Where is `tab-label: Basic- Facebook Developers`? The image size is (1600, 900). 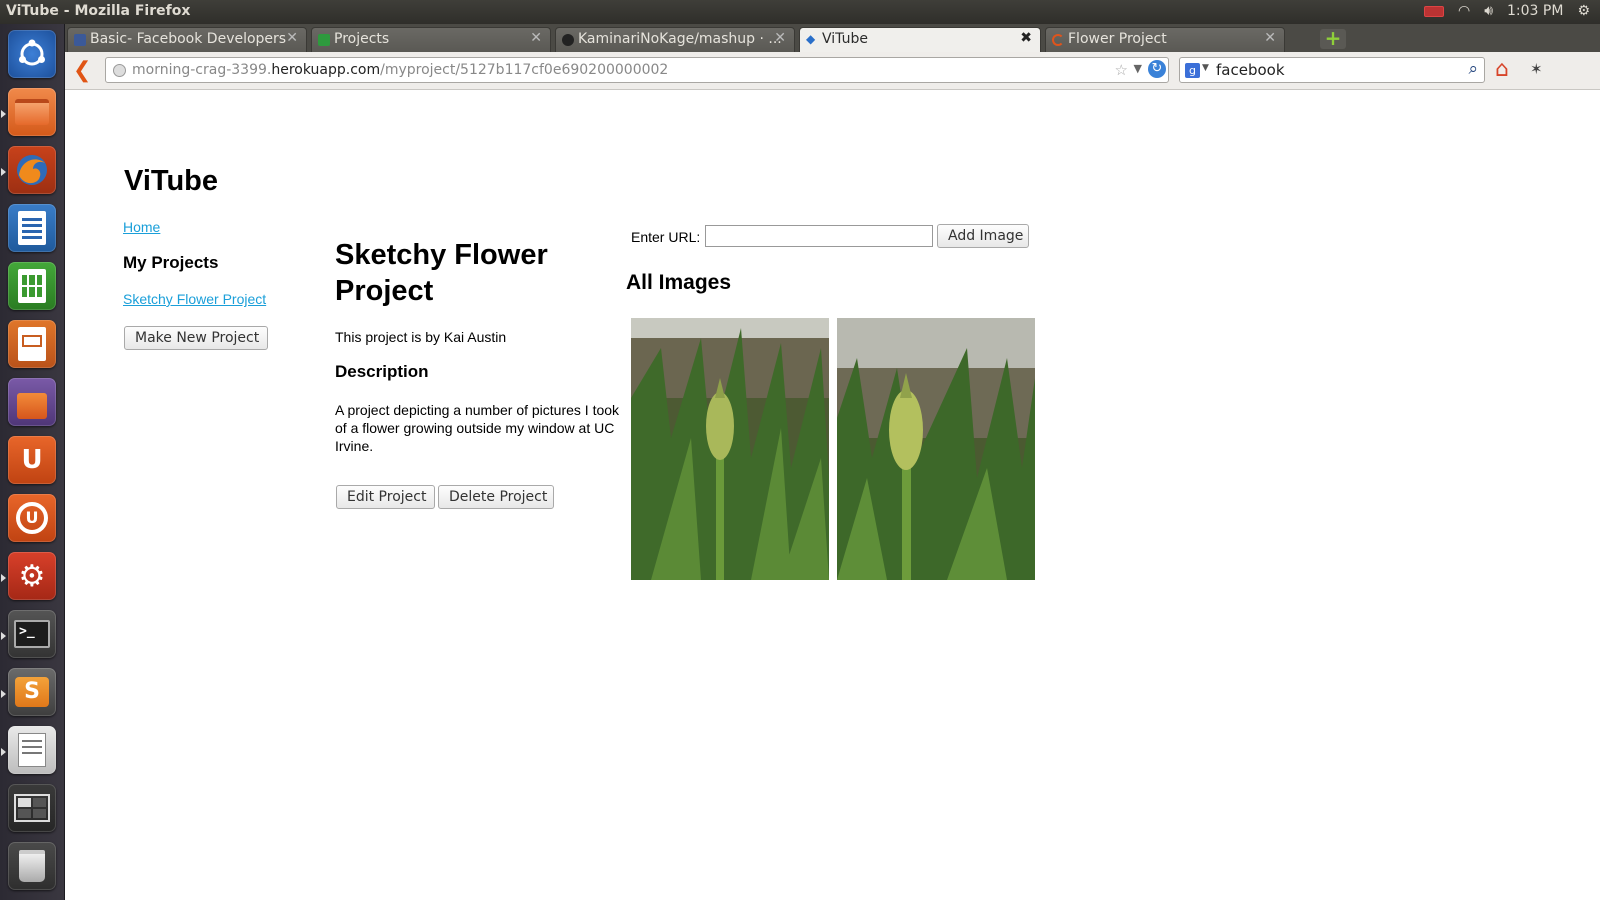
tab-label: Basic- Facebook Developers is located at coordinates (188, 39).